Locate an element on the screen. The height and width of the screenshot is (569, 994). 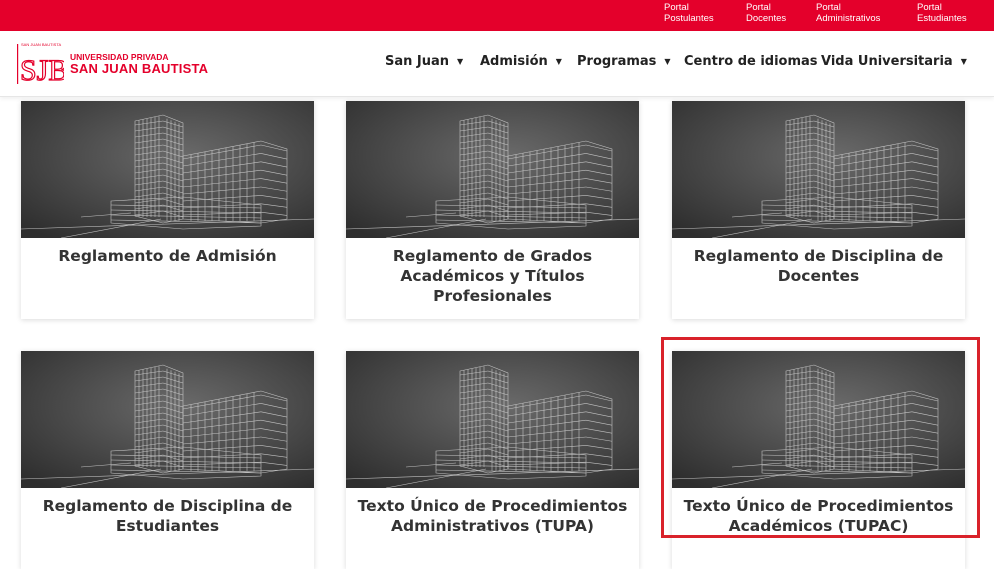
card-title: Reglamento de Admisión is located at coordinates (167, 256).